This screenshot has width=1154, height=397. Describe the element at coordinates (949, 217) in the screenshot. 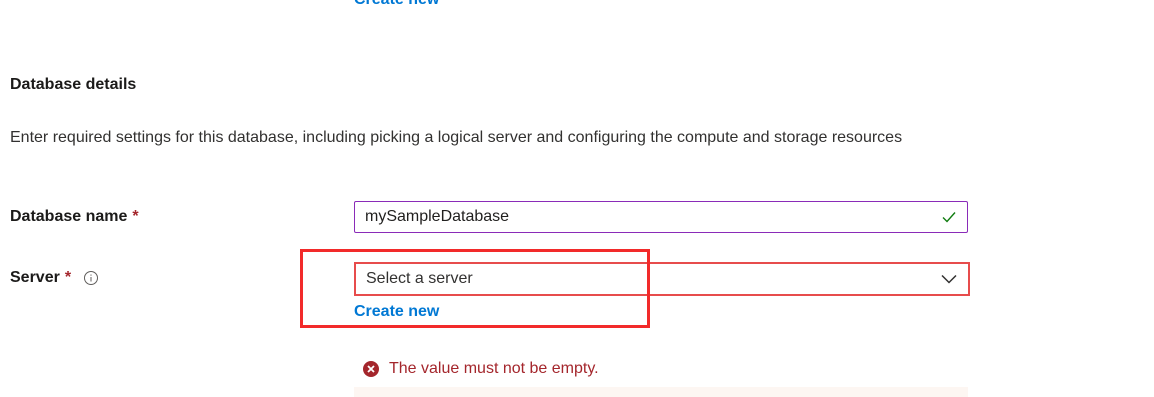

I see `check-icon` at that location.